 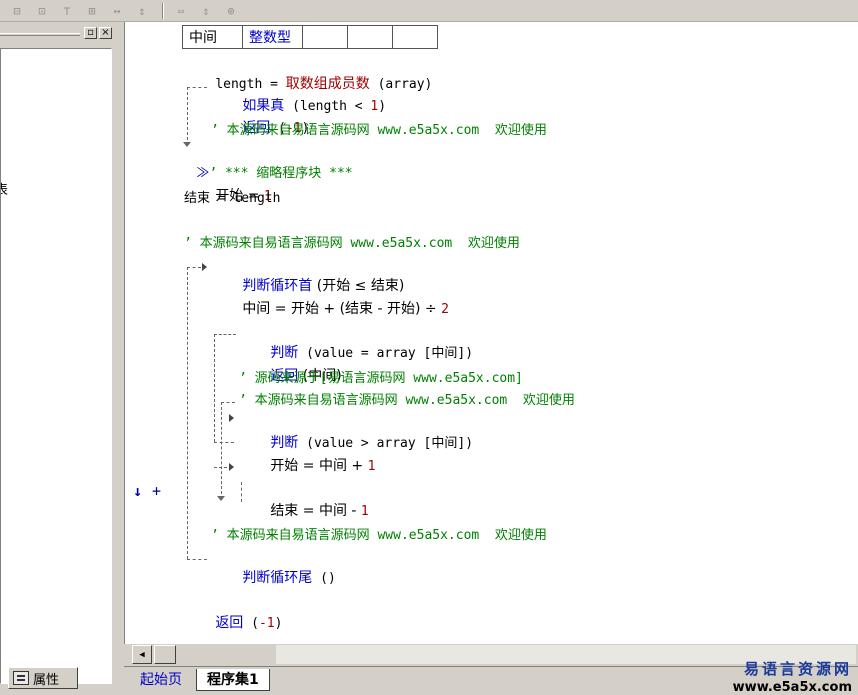 I want to click on alignment-toolbar: ⊟ ⊡ ⊤ ⊞ ↔ ↕ ⇔ ⇕ ⊕, so click(x=429, y=11).